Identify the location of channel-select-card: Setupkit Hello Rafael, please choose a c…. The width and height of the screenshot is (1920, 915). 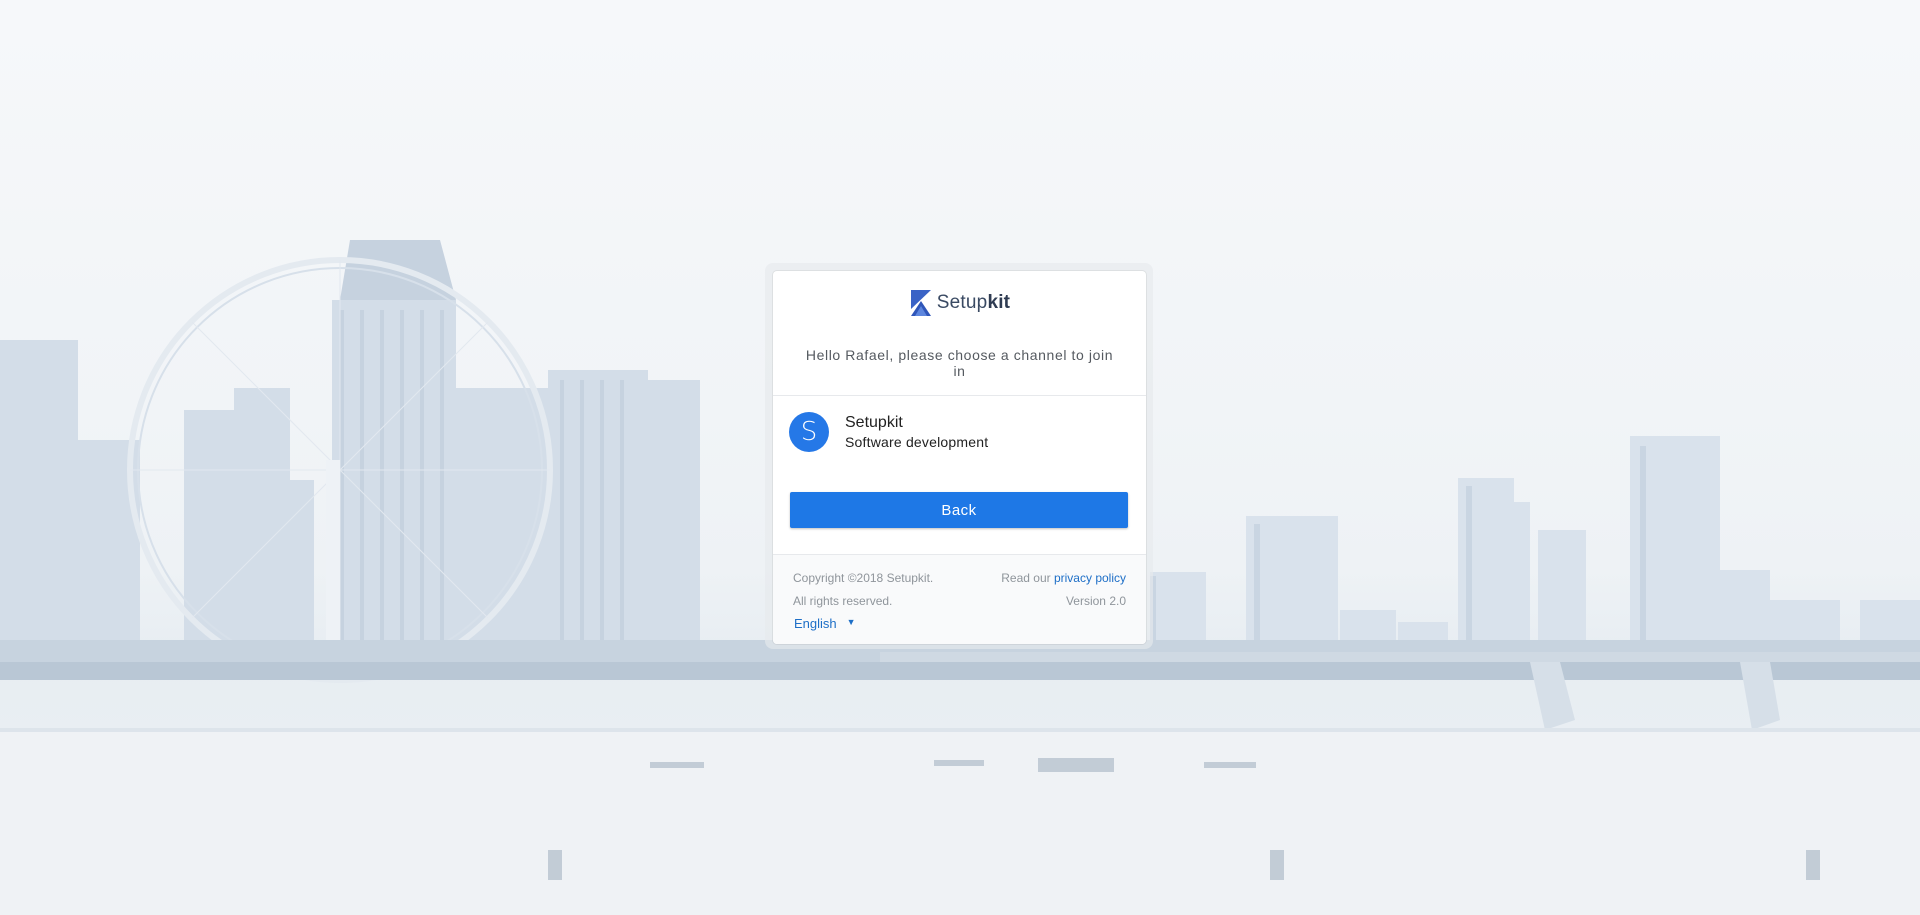
(959, 457).